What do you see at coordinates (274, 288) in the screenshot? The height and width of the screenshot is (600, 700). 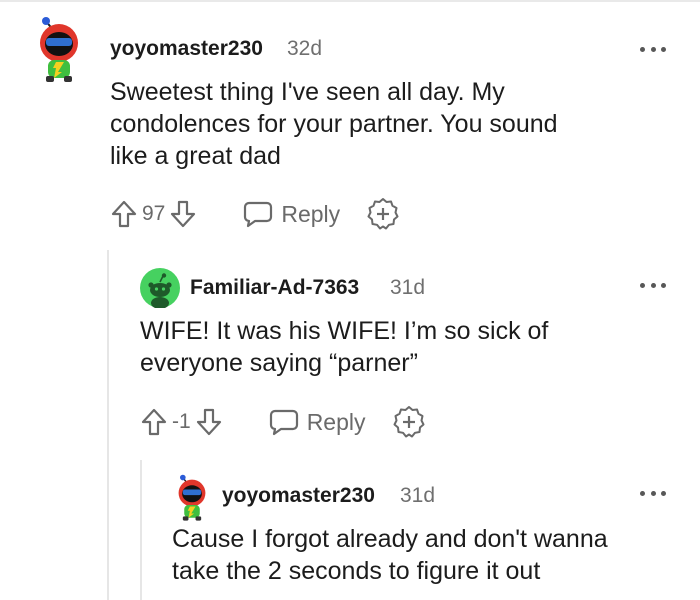 I see `comment-author: Familiar-Ad-7363` at bounding box center [274, 288].